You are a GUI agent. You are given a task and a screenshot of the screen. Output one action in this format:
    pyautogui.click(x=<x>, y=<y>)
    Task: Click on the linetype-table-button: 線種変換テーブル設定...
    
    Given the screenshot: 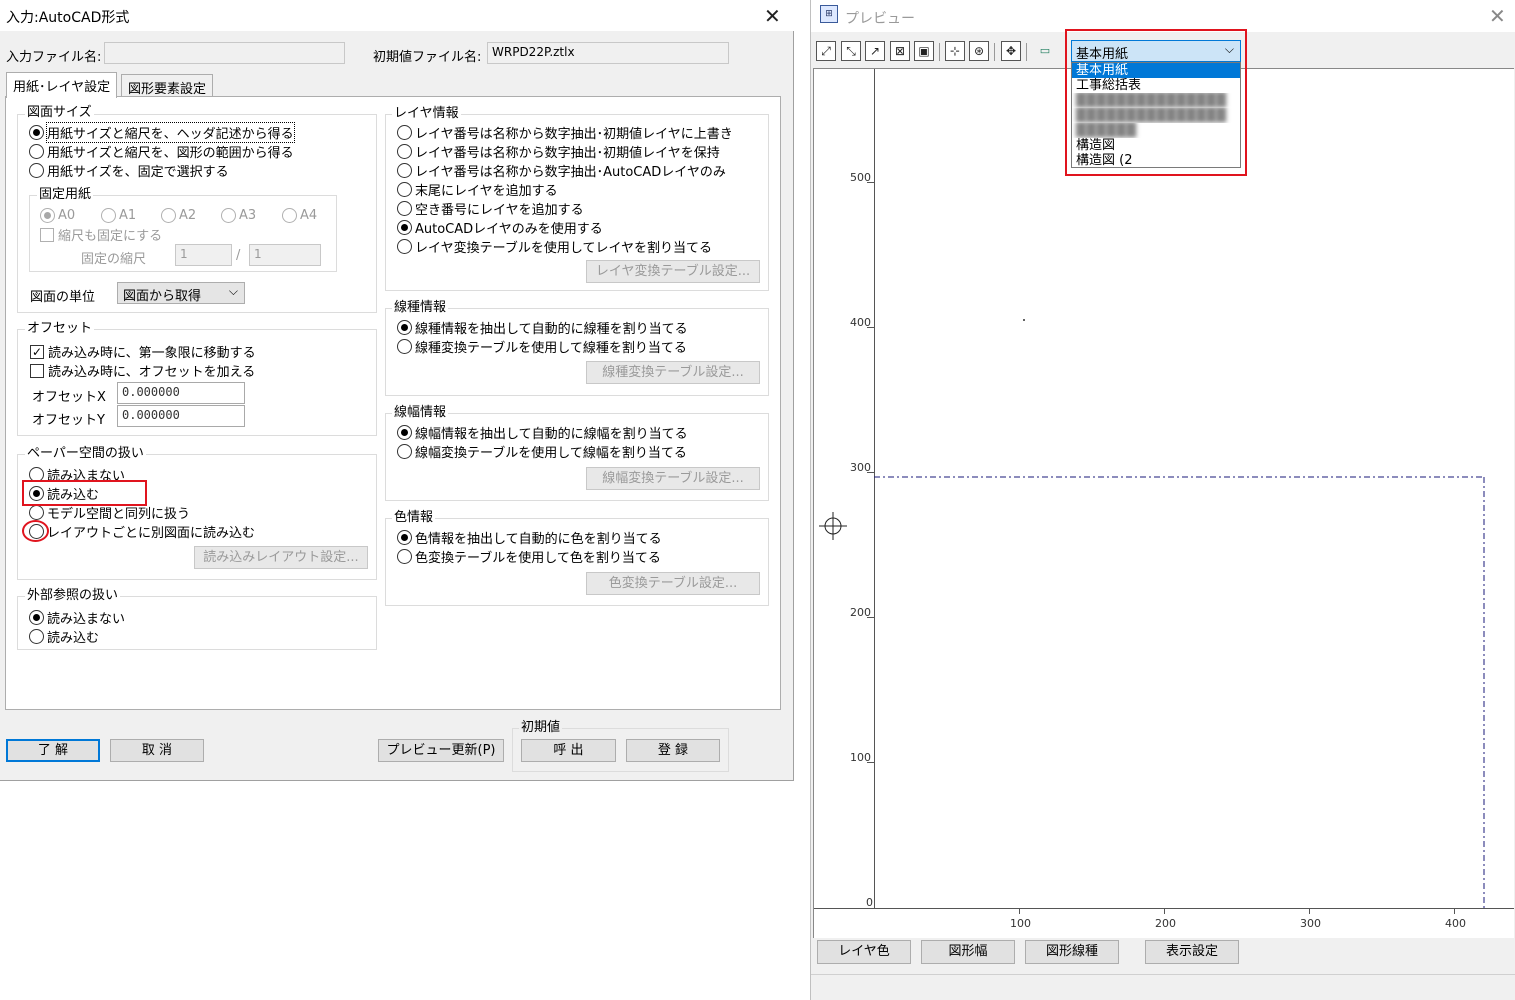 What is the action you would take?
    pyautogui.click(x=673, y=372)
    